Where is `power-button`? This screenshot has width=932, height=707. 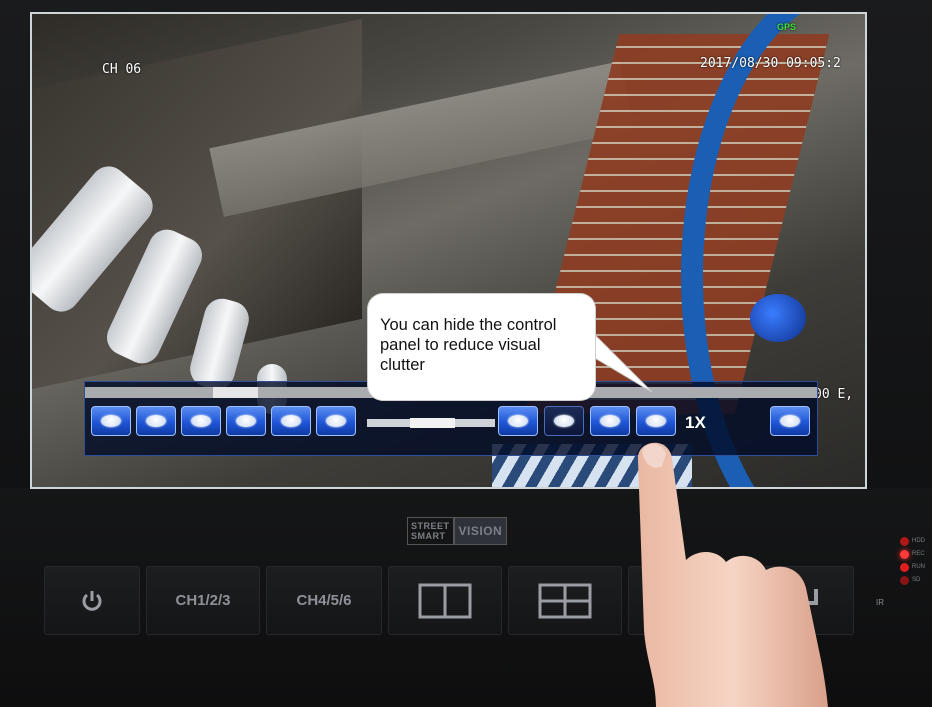
power-button is located at coordinates (92, 600).